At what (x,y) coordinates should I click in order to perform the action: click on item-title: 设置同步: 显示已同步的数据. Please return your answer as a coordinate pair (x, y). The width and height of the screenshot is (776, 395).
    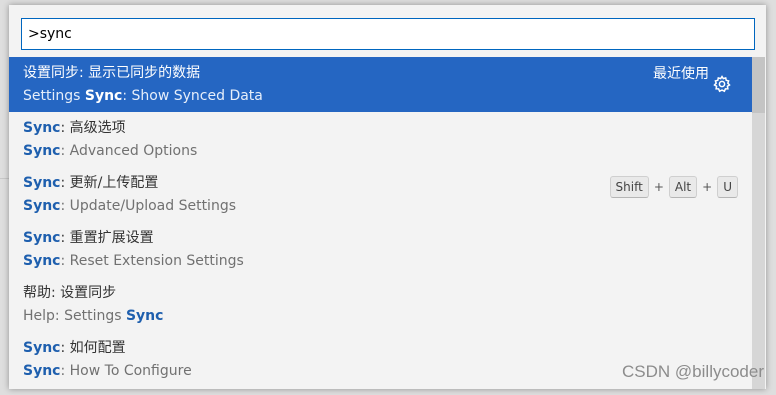
    Looking at the image, I should click on (112, 73).